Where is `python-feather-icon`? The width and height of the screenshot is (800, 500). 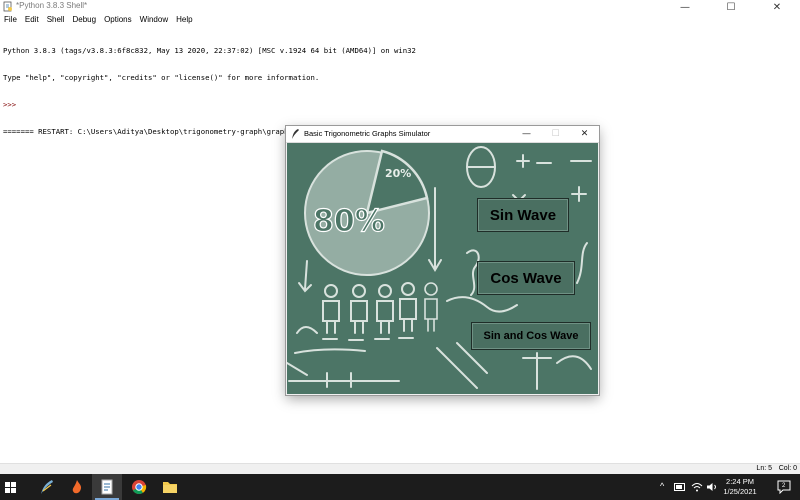 python-feather-icon is located at coordinates (47, 487).